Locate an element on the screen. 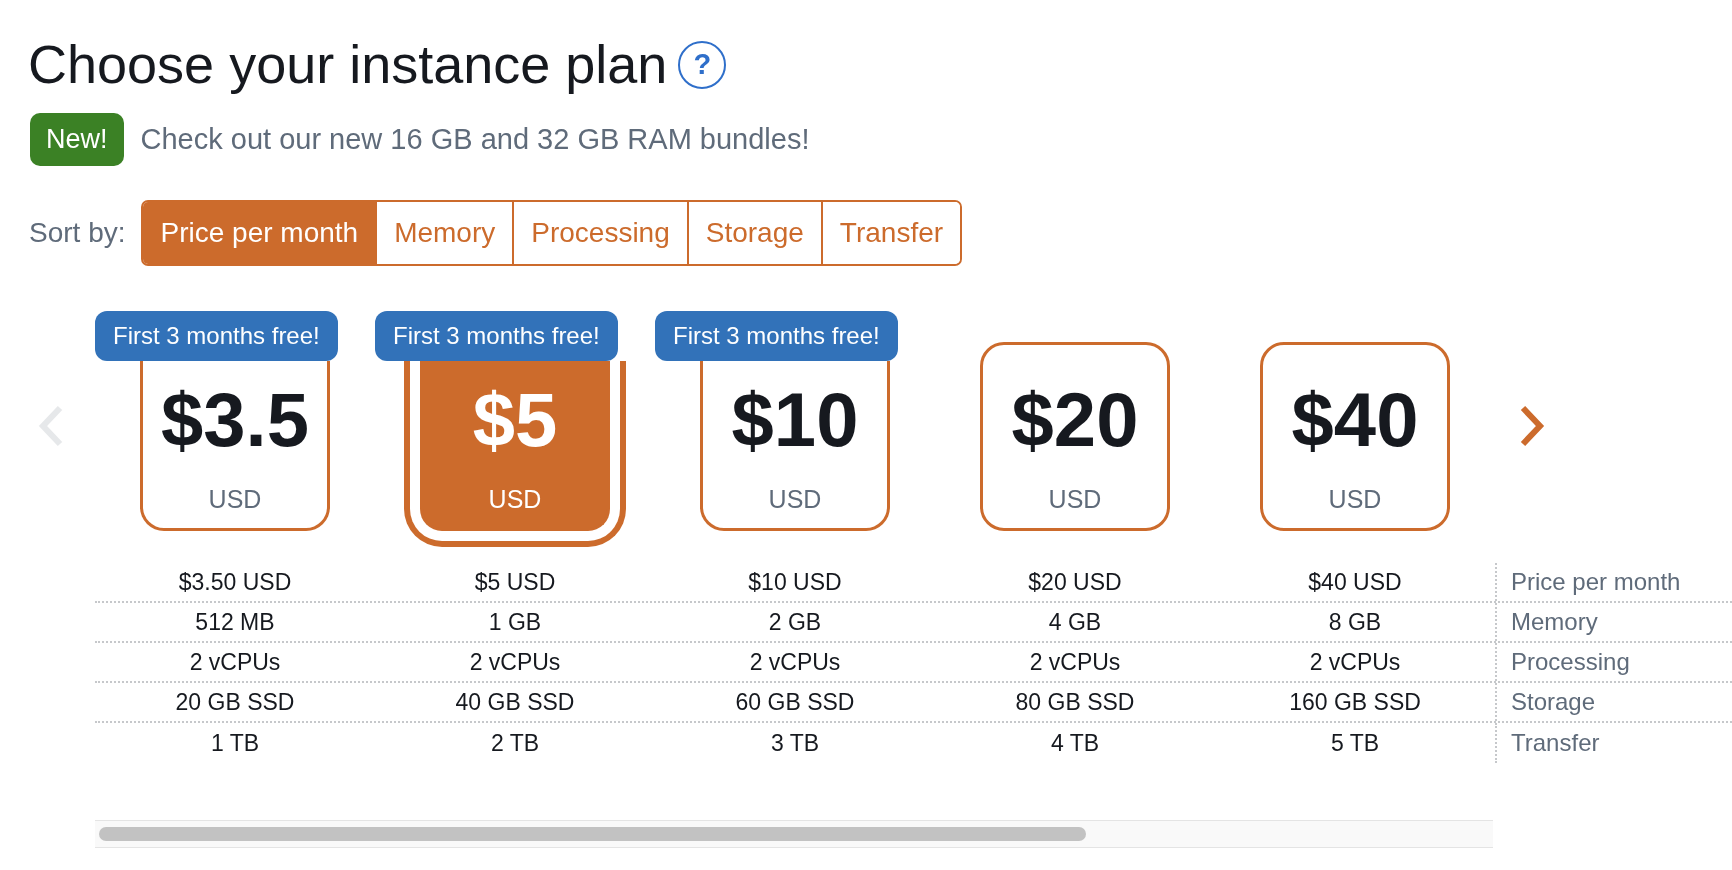  spec-value: 4 GB is located at coordinates (1075, 622).